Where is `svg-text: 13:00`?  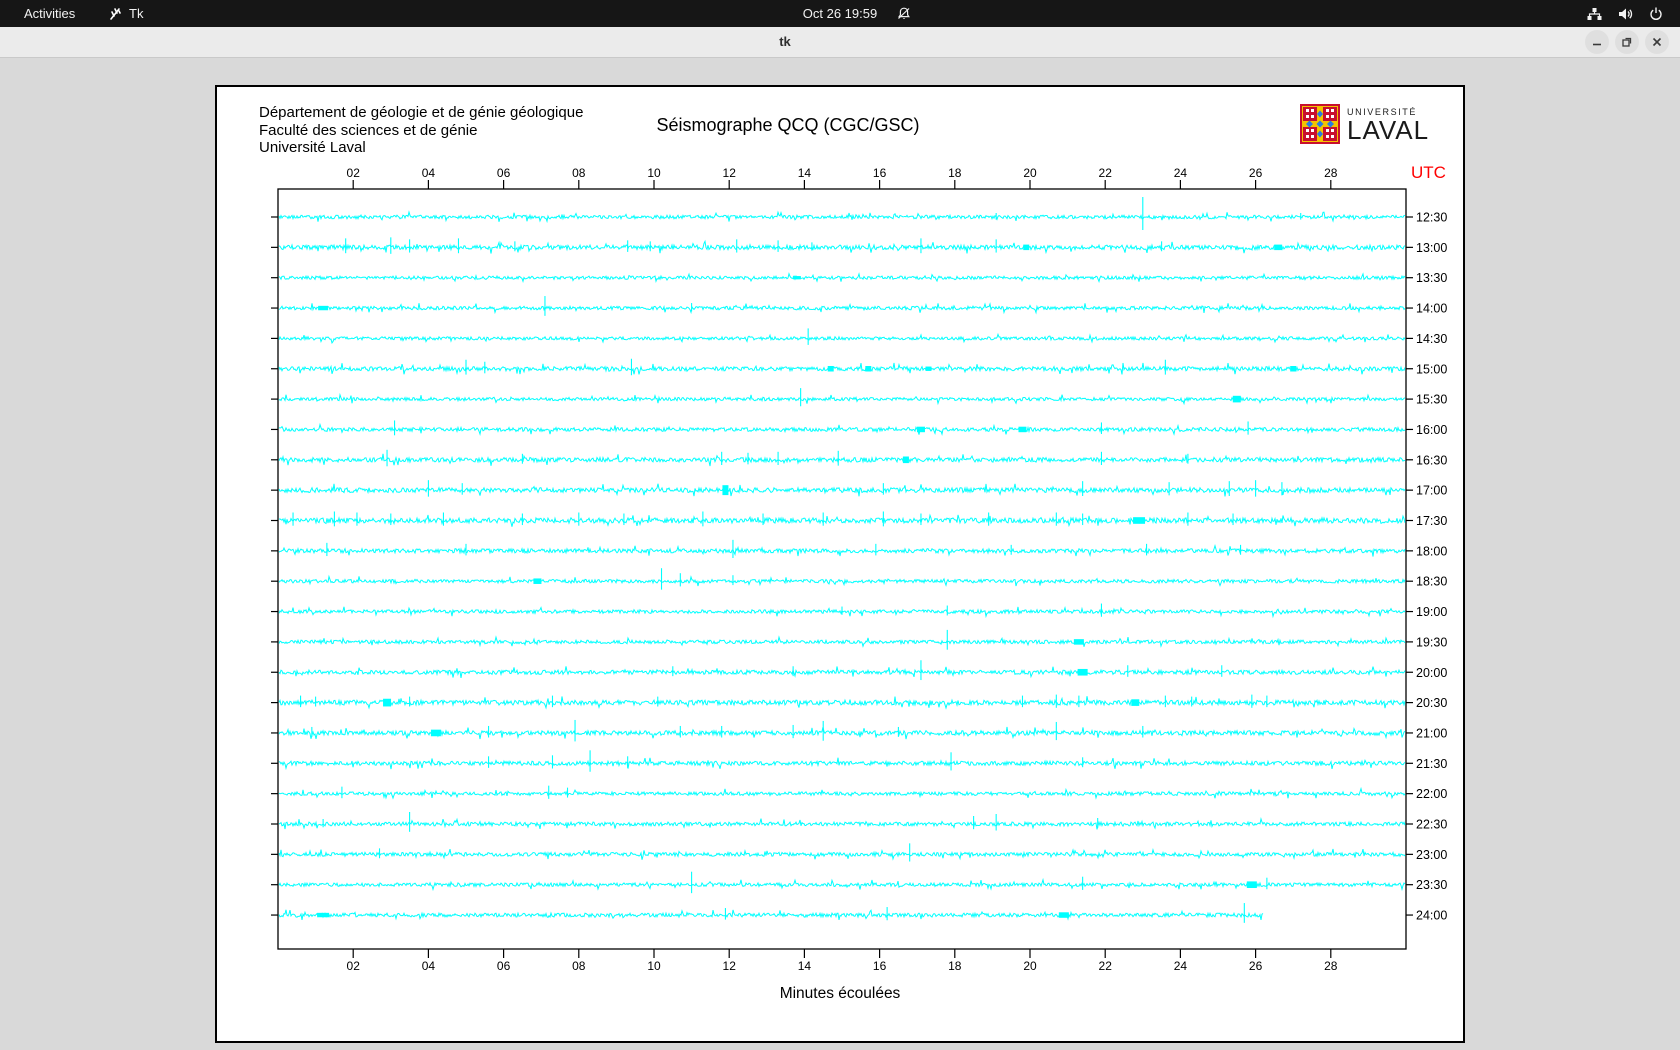 svg-text: 13:00 is located at coordinates (1431, 248).